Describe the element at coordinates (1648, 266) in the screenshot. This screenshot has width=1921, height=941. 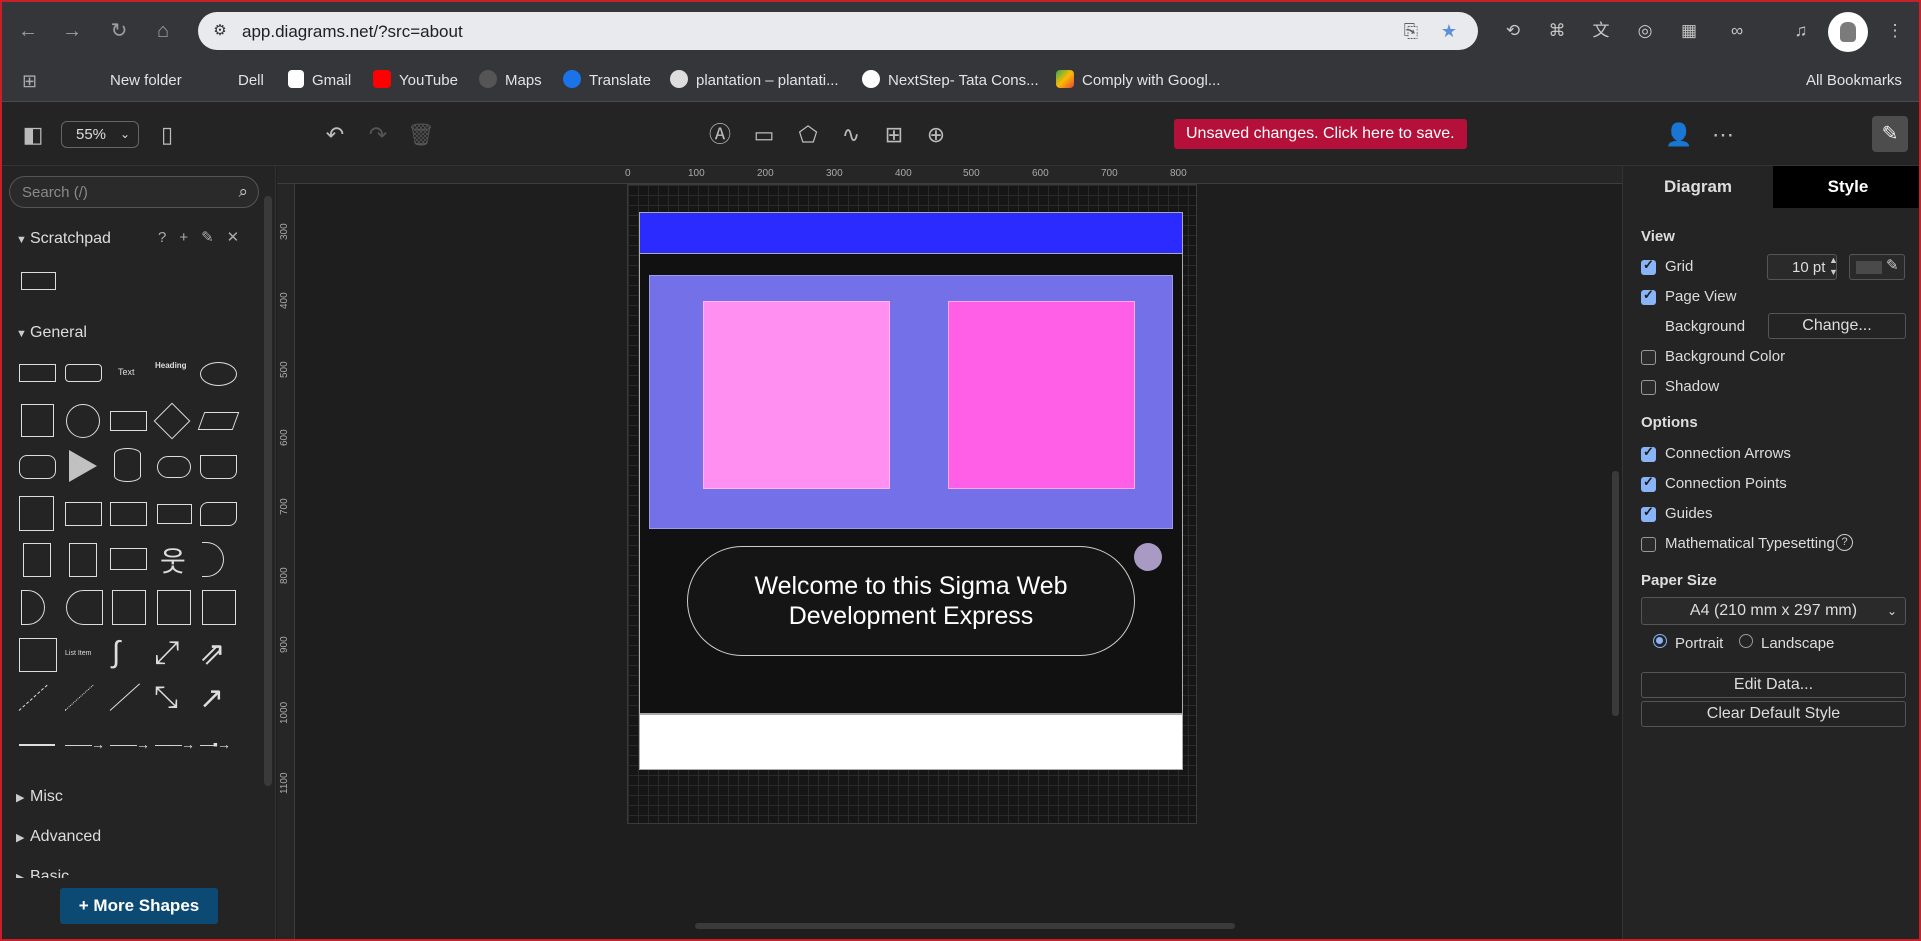
I see `grid-checkbox` at that location.